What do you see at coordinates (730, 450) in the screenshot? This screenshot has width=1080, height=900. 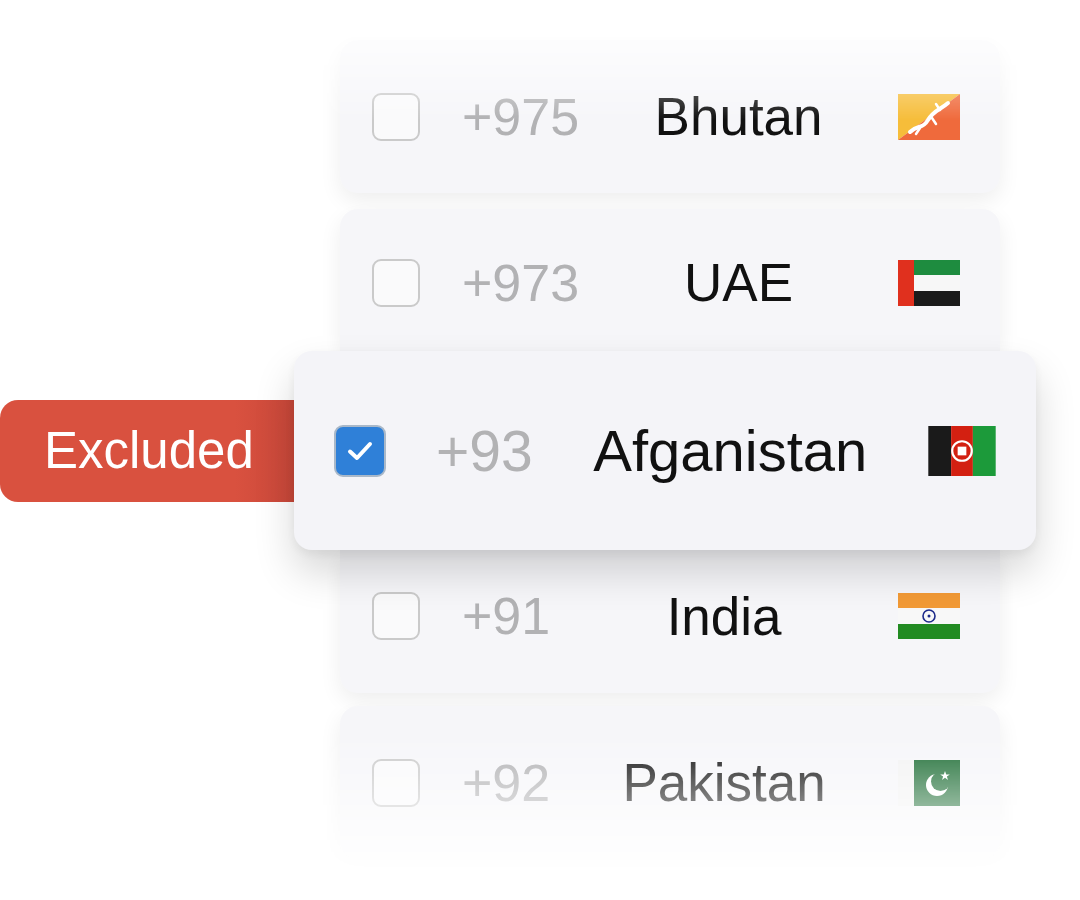 I see `country-name: Afganistan` at bounding box center [730, 450].